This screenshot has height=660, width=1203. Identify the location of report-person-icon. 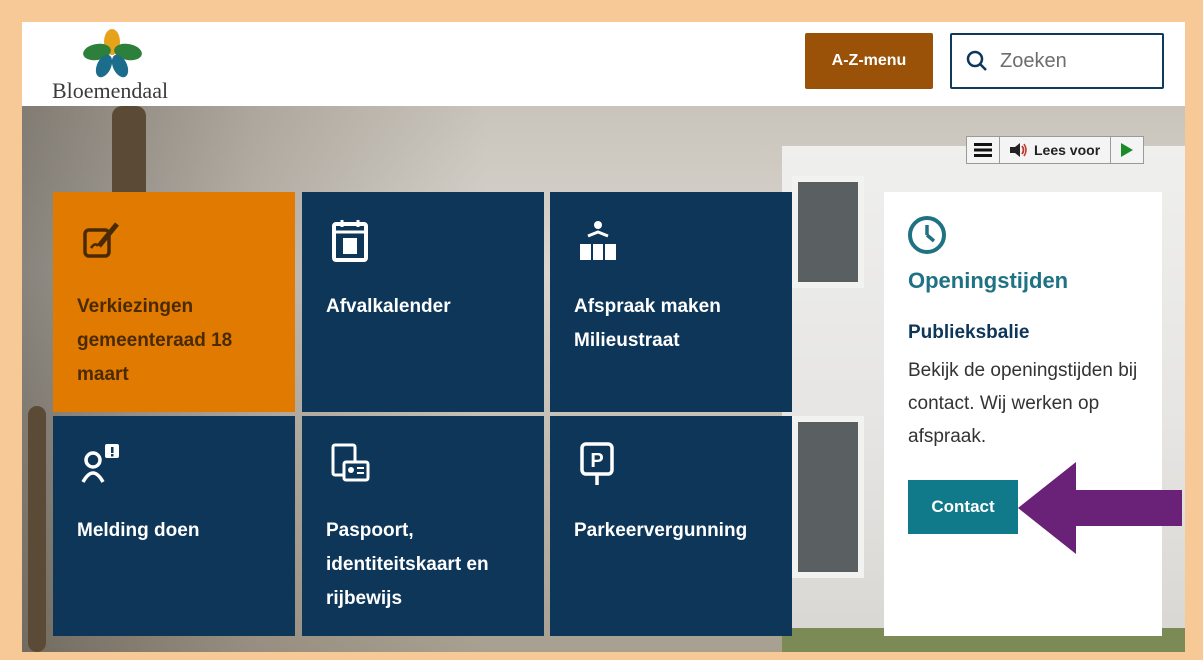
(100, 463).